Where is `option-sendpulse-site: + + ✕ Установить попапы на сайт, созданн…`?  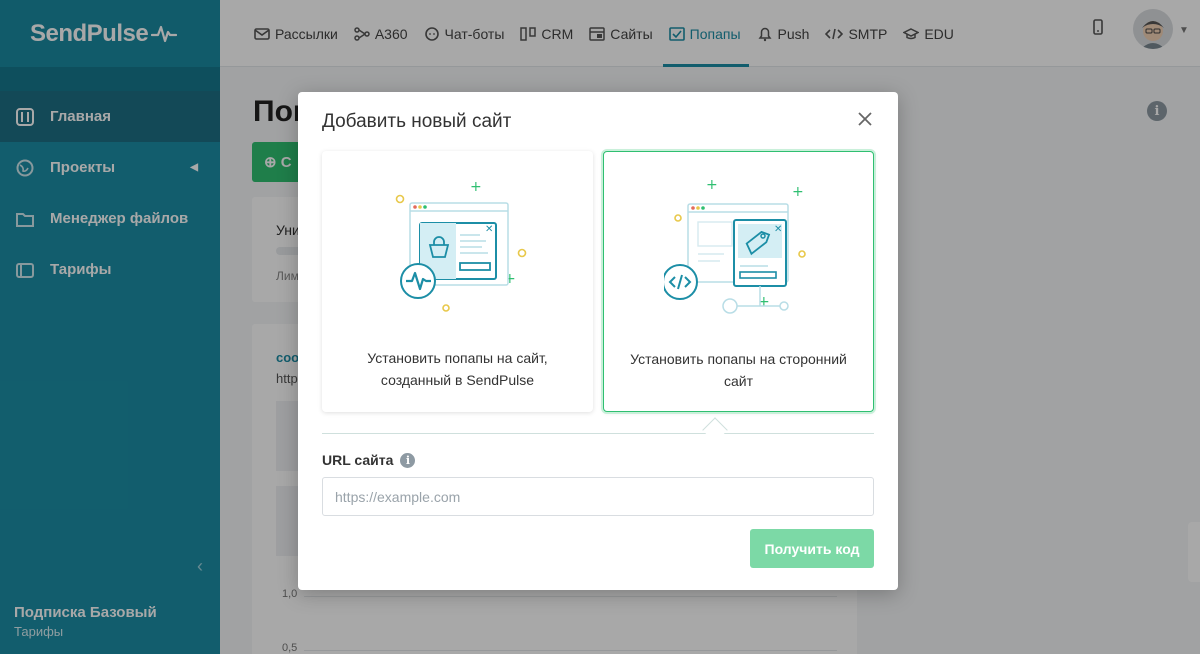 option-sendpulse-site: + + ✕ Установить попапы на сайт, созданн… is located at coordinates (457, 281).